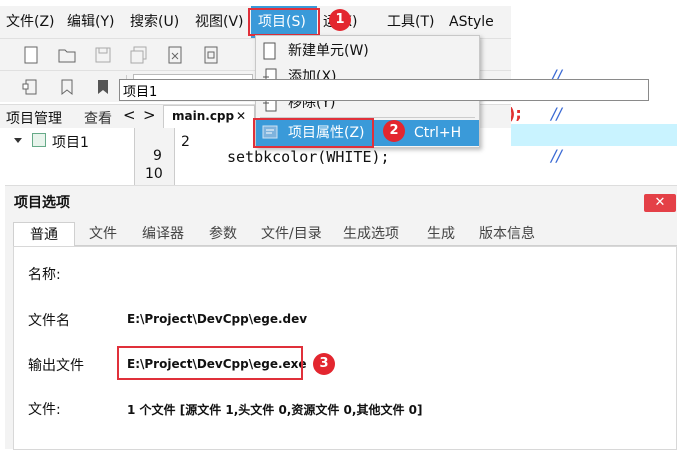 The width and height of the screenshot is (677, 450). I want to click on project-tree: 项目1, so click(67, 156).